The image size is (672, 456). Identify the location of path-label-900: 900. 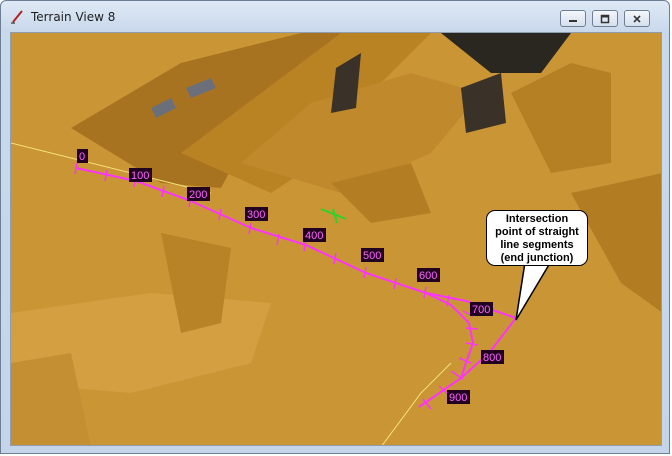
(458, 398).